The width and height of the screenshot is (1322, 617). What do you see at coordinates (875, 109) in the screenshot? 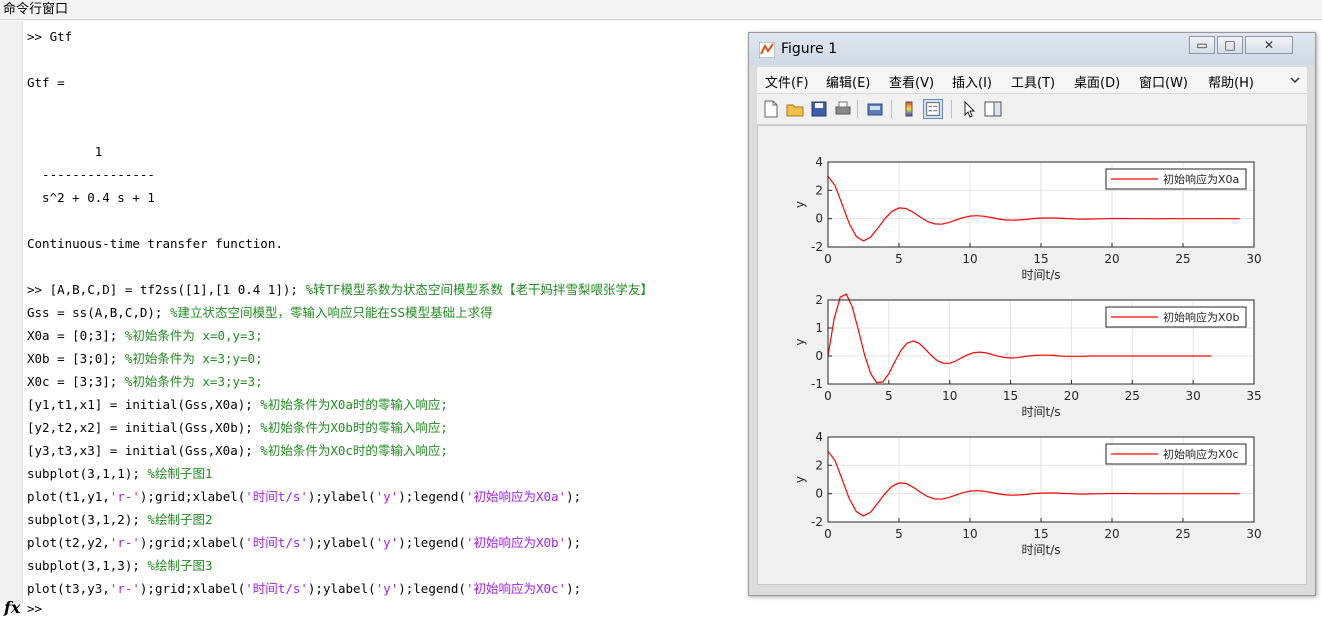
I see `print-preview-icon` at bounding box center [875, 109].